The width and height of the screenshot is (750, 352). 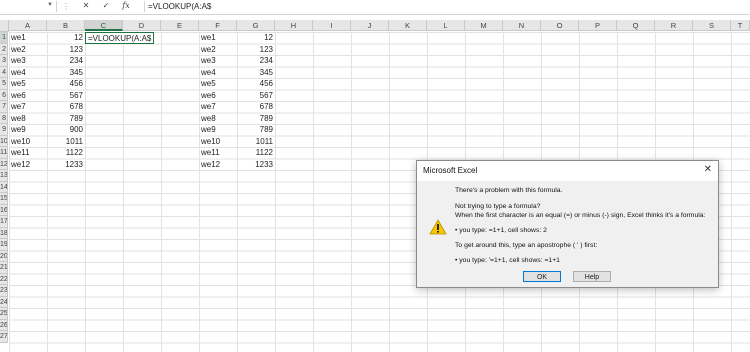 What do you see at coordinates (4, 95) in the screenshot?
I see `row-header-6: 6` at bounding box center [4, 95].